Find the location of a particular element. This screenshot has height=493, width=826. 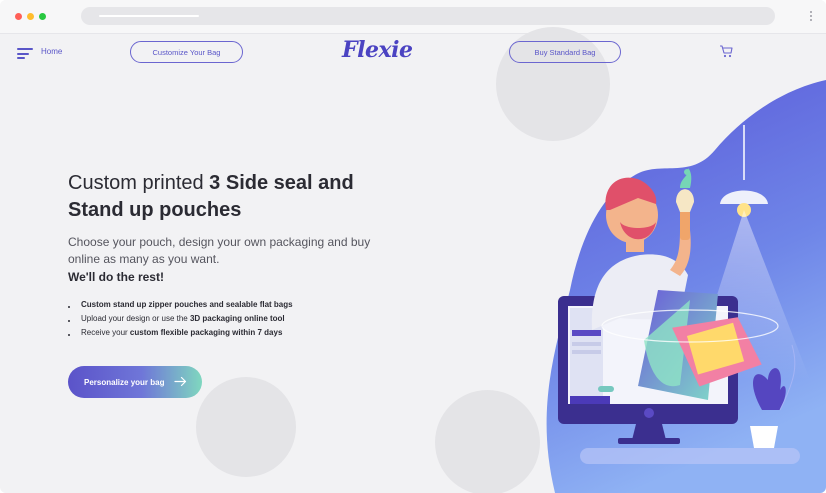

browser-toolbar is located at coordinates (413, 17).